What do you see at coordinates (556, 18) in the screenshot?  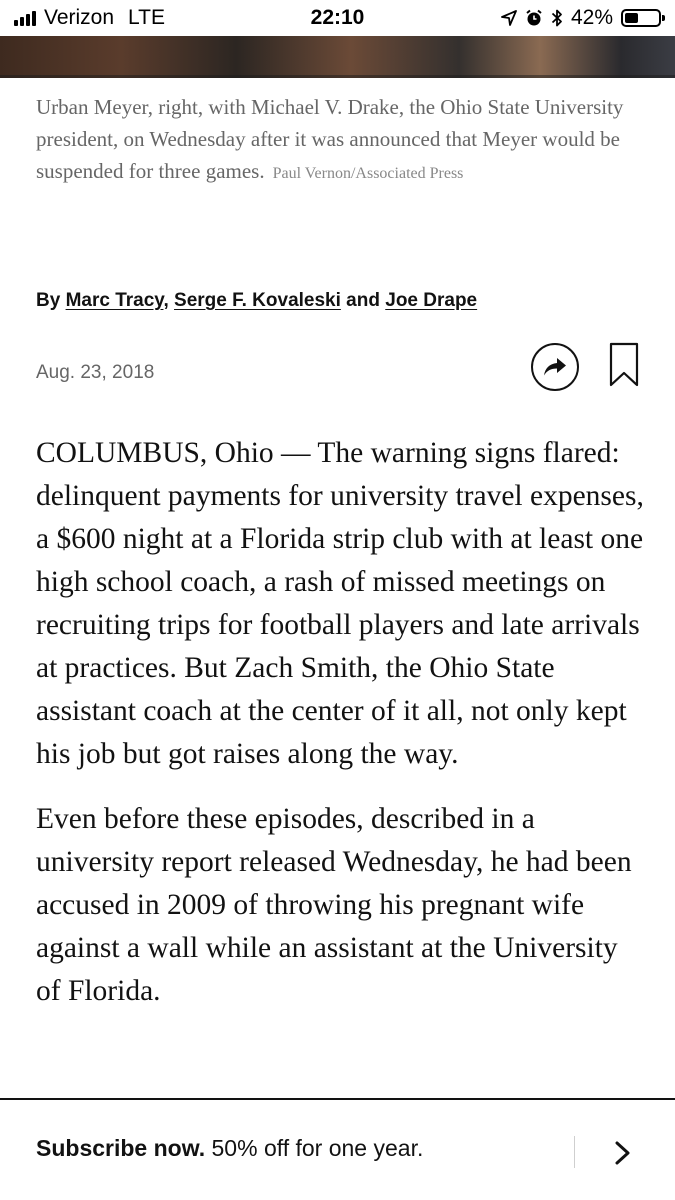 I see `bluetooth-icon` at bounding box center [556, 18].